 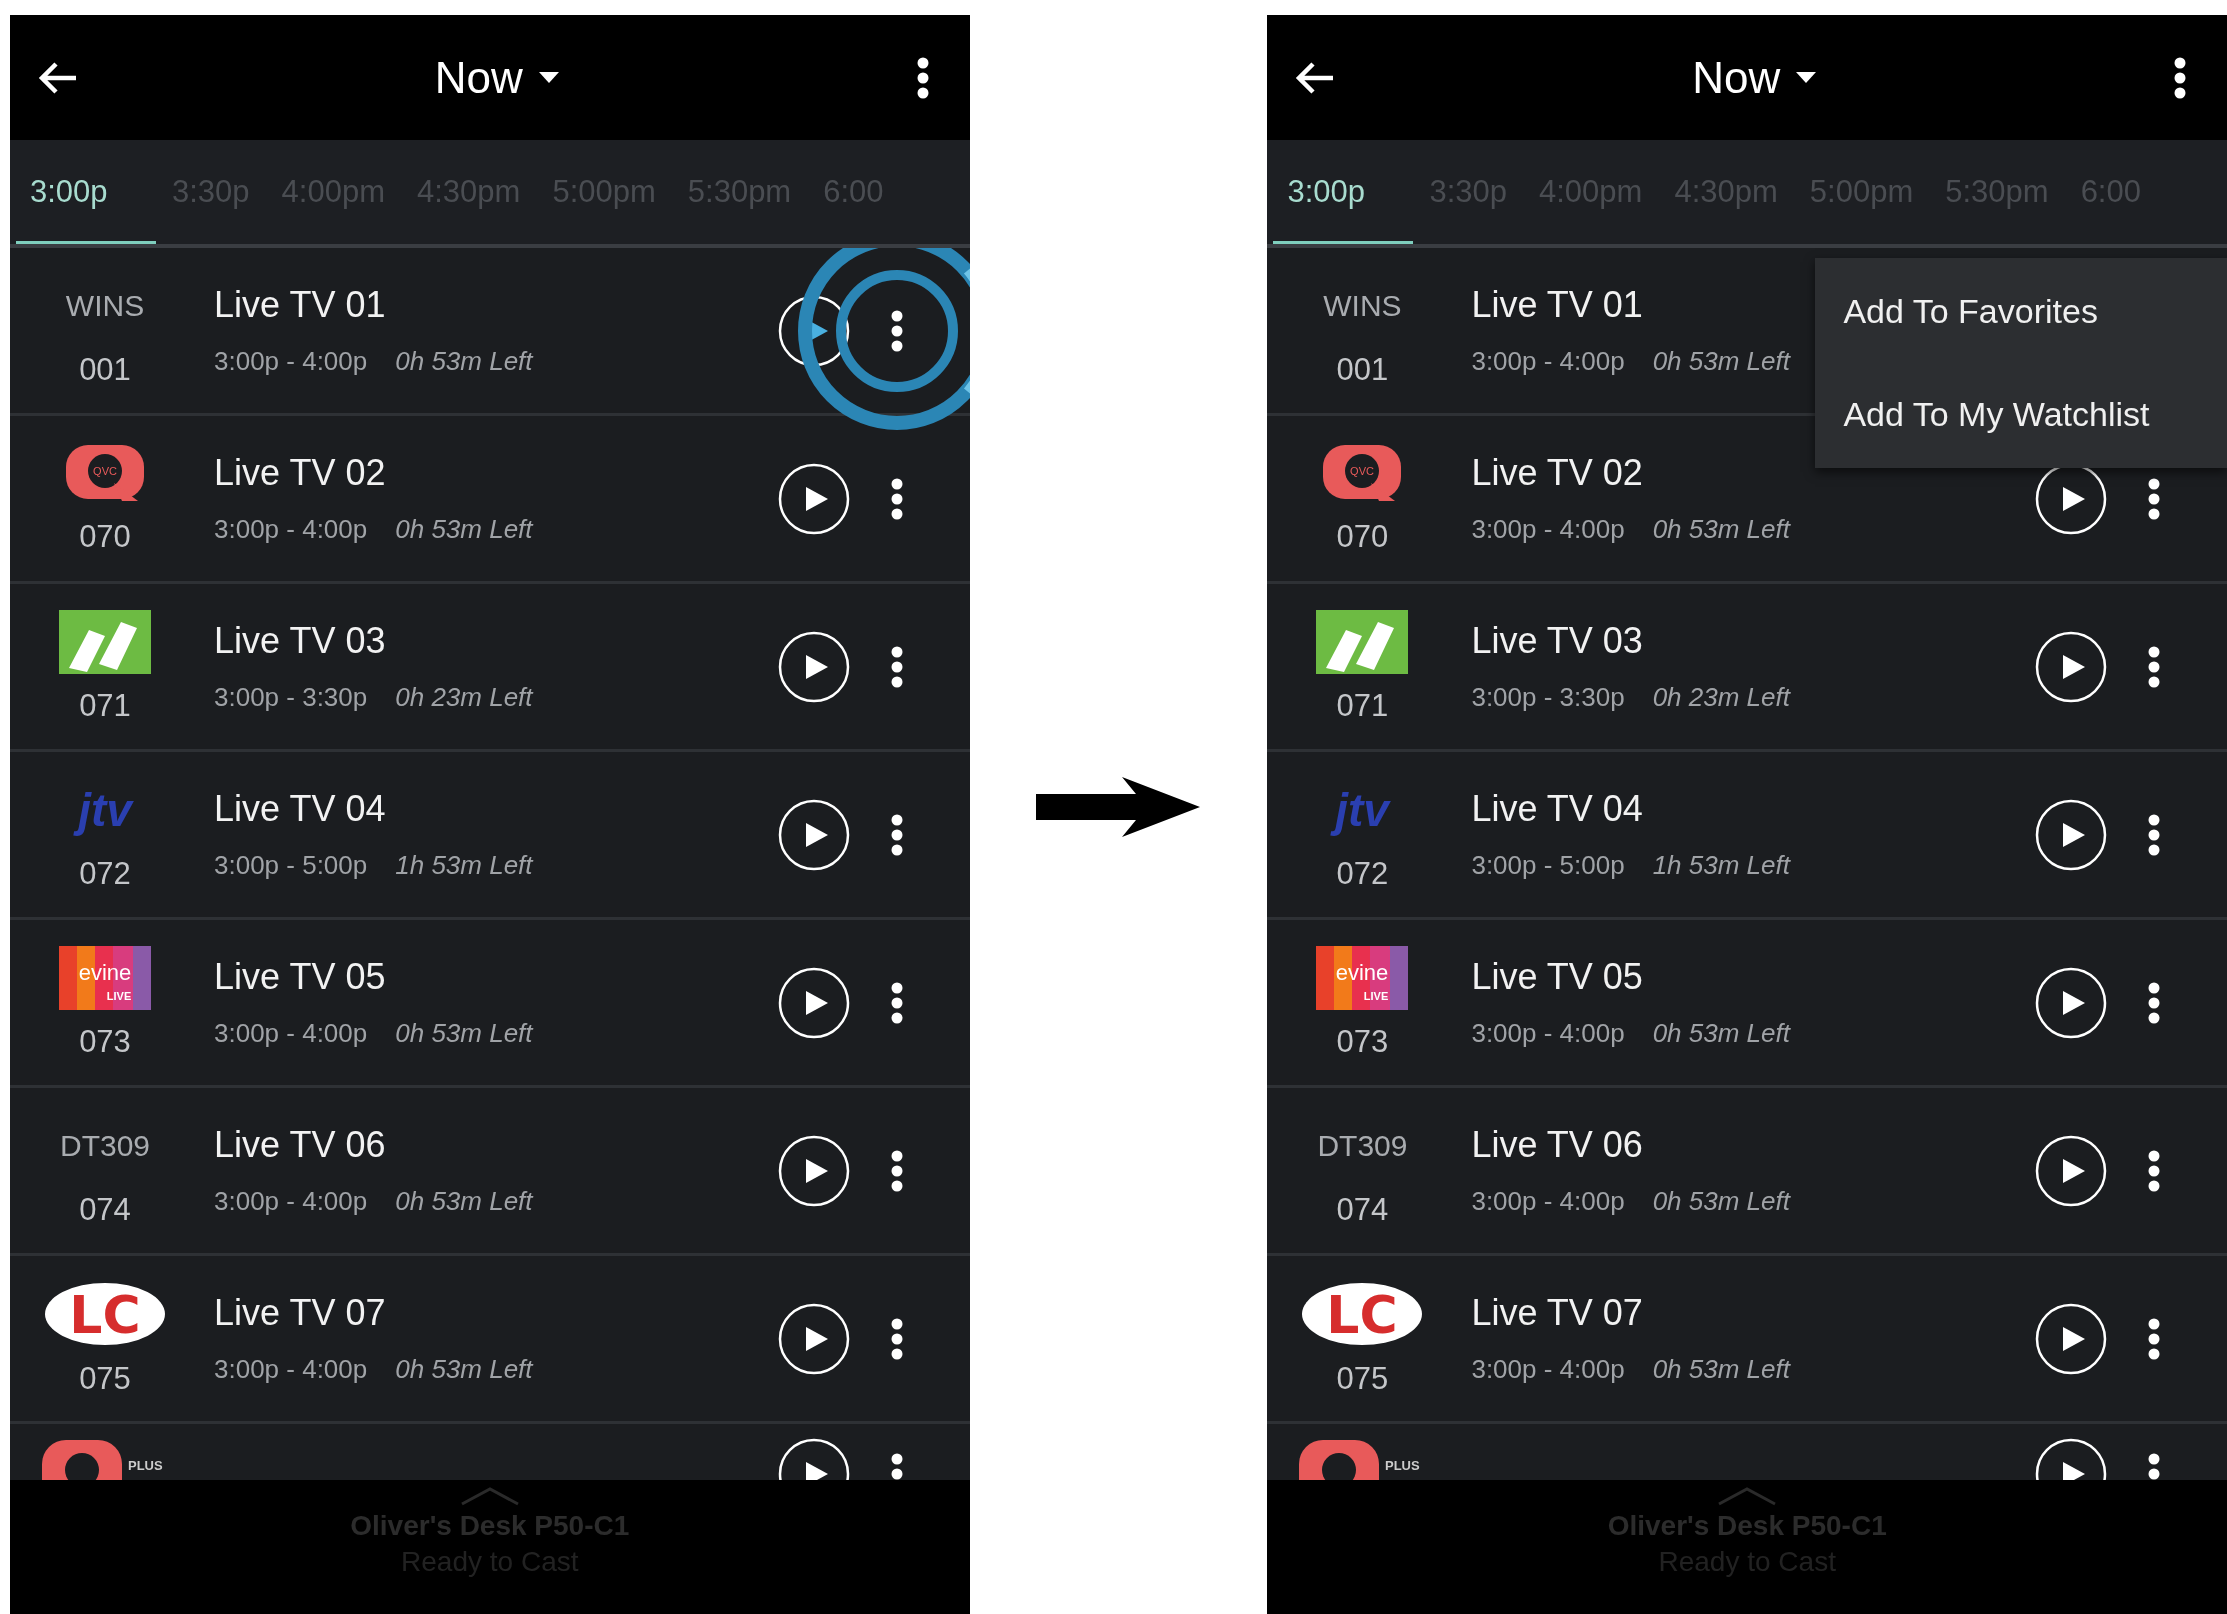 What do you see at coordinates (2035, 414) in the screenshot?
I see `menu-item: Add To My Watchlist` at bounding box center [2035, 414].